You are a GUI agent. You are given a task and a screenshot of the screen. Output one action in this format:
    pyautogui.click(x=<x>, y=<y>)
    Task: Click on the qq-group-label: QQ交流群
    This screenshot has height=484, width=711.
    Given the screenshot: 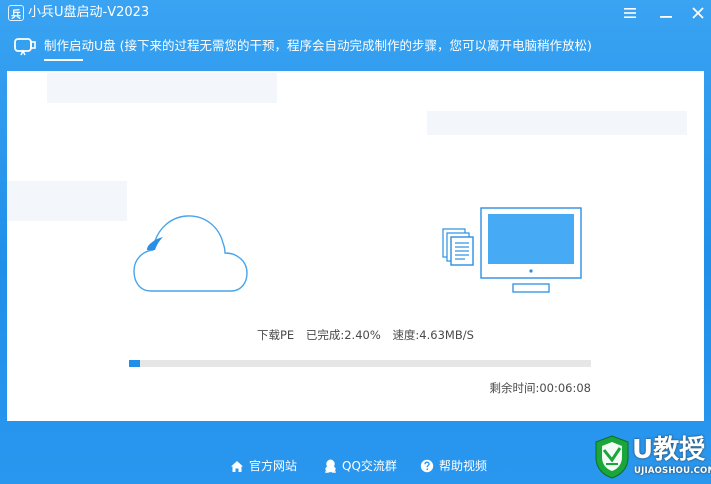 What is the action you would take?
    pyautogui.click(x=369, y=466)
    